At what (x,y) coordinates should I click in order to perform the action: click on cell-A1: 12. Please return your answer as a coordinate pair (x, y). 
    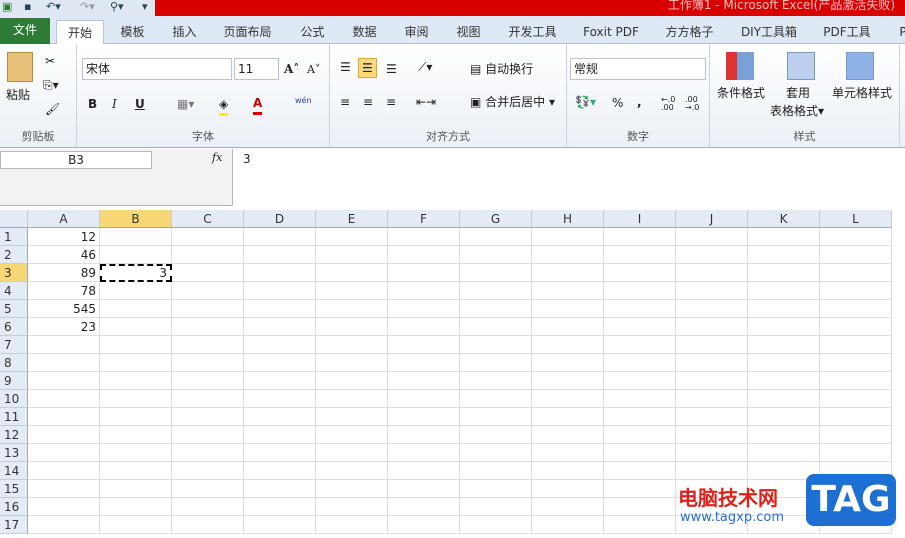
    Looking at the image, I should click on (64, 237).